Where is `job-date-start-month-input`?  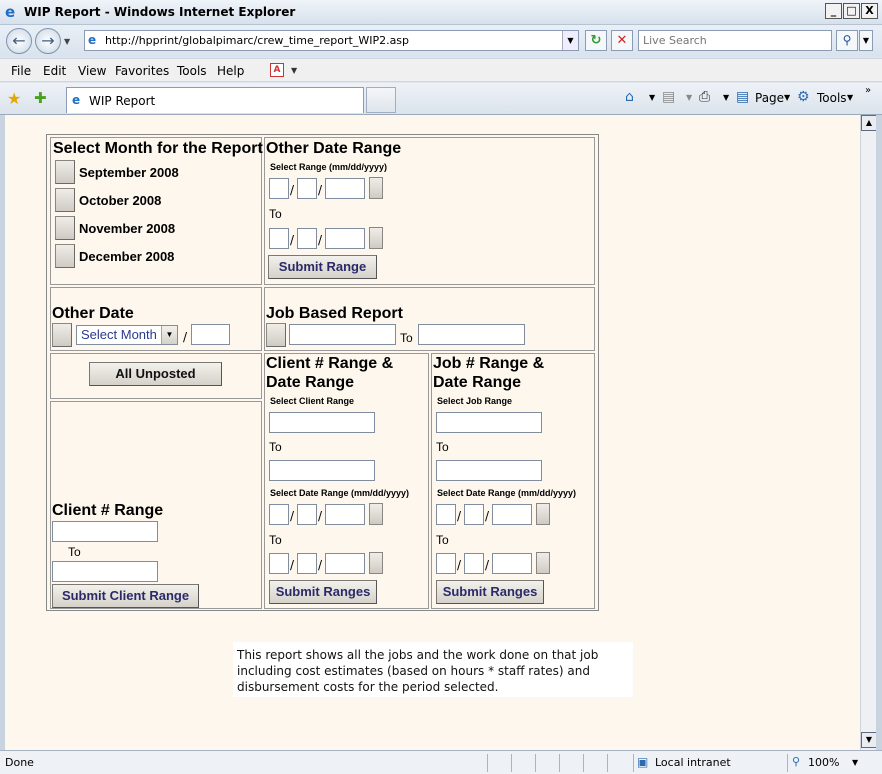 job-date-start-month-input is located at coordinates (446, 514).